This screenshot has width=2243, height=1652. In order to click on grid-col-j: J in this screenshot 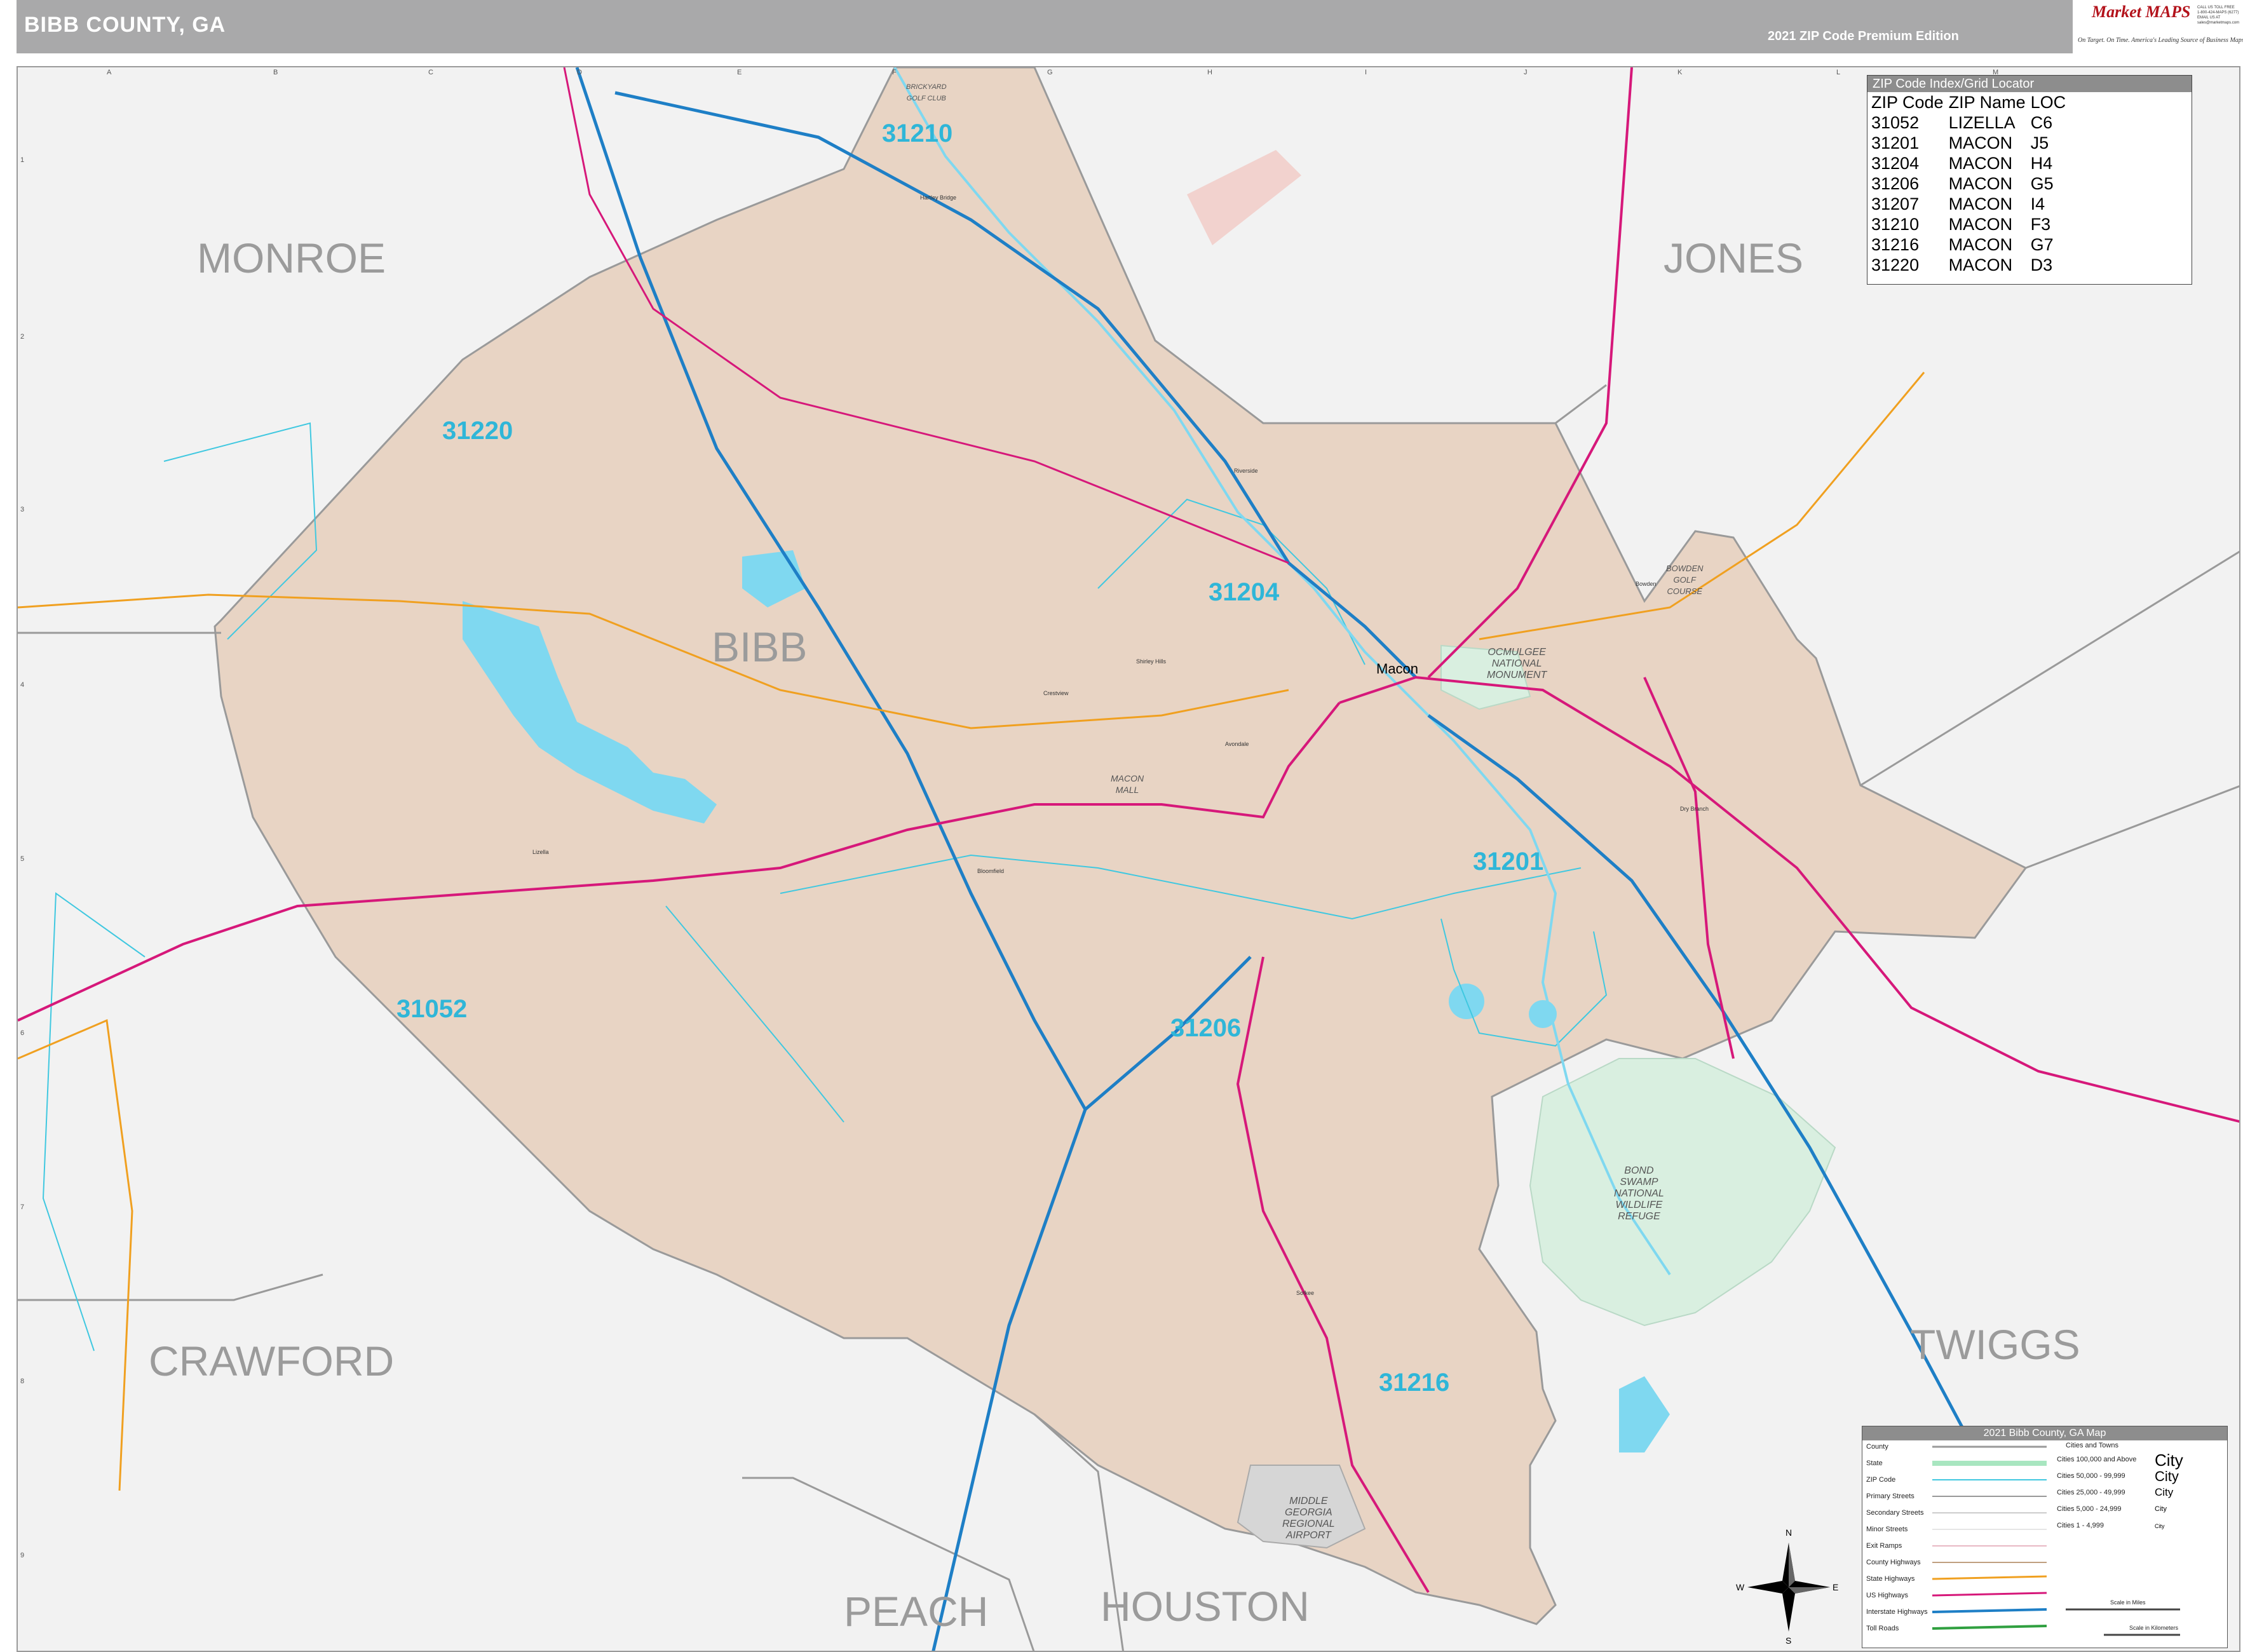, I will do `click(1526, 73)`.